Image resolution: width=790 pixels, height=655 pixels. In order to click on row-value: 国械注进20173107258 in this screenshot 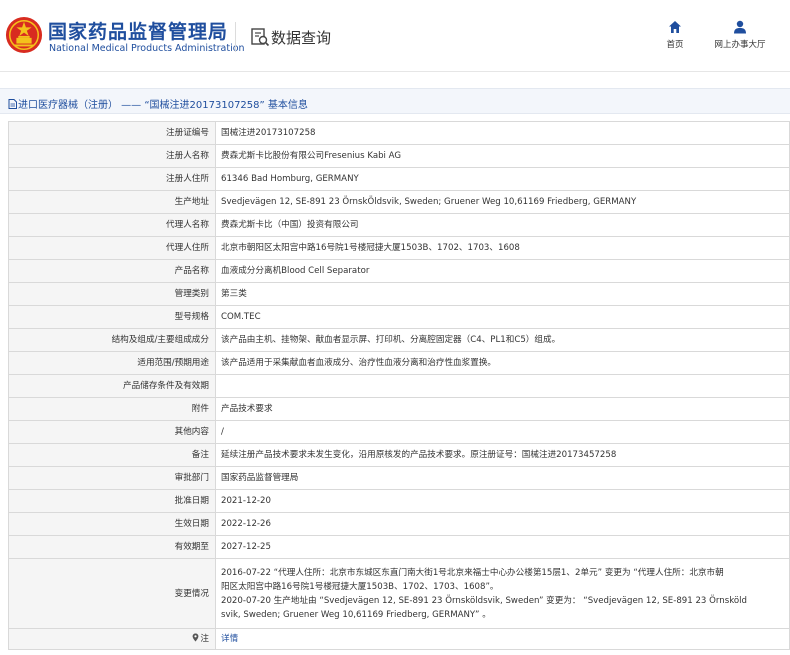, I will do `click(502, 133)`.